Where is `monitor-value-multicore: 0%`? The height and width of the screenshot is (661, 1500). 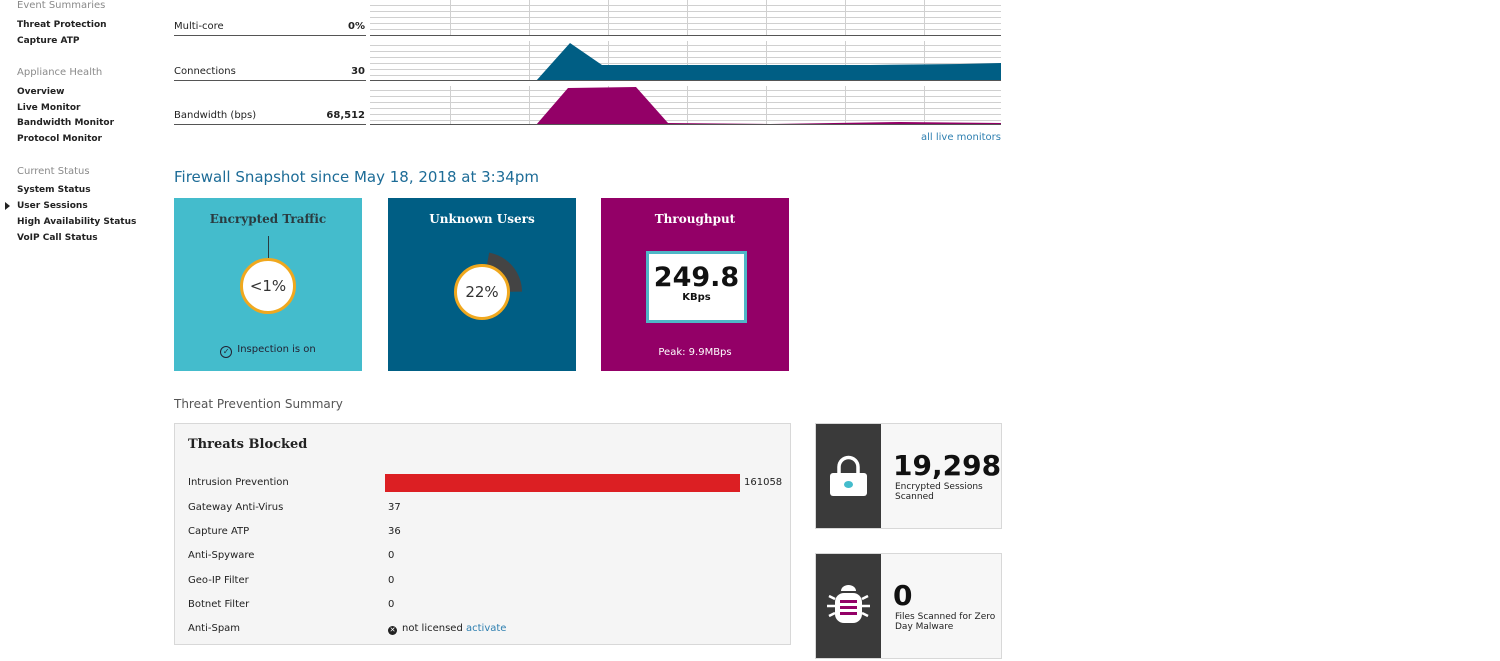
monitor-value-multicore: 0% is located at coordinates (356, 26).